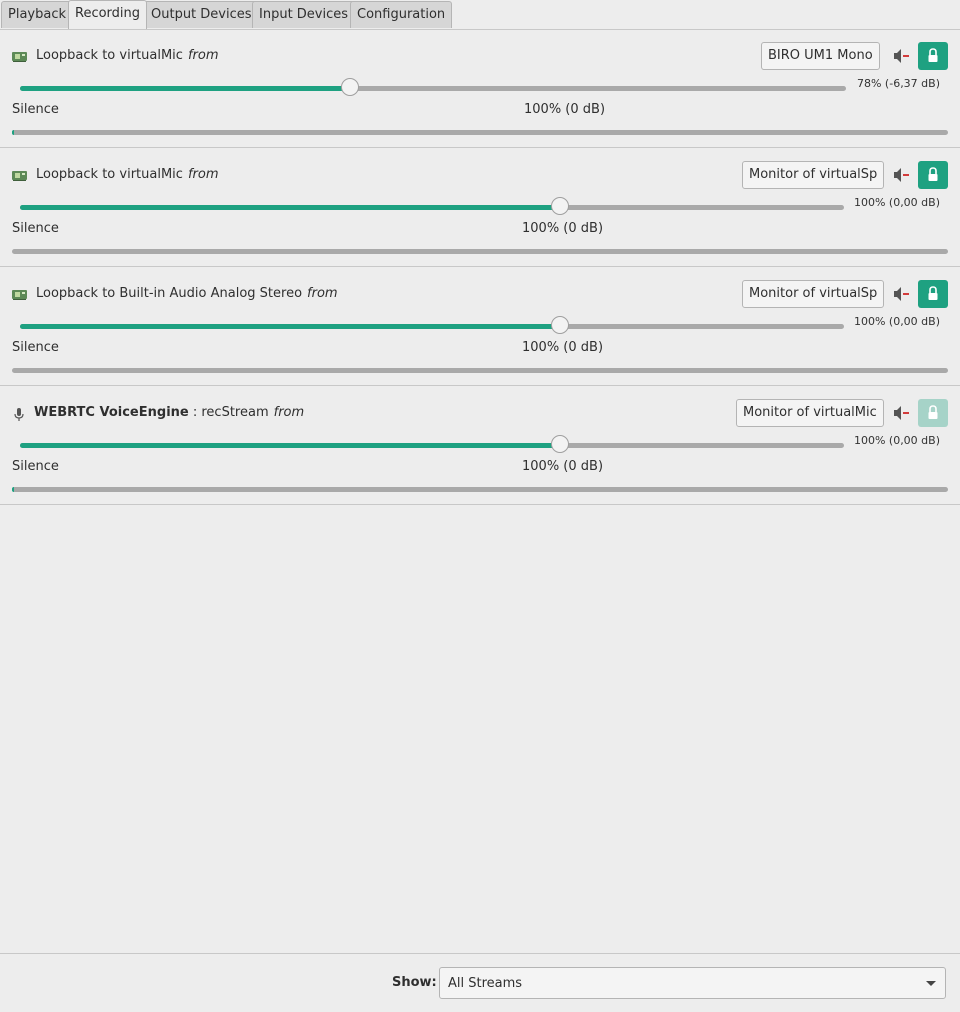 This screenshot has width=960, height=1012. Describe the element at coordinates (108, 14) in the screenshot. I see `tab-recording: Recording` at that location.